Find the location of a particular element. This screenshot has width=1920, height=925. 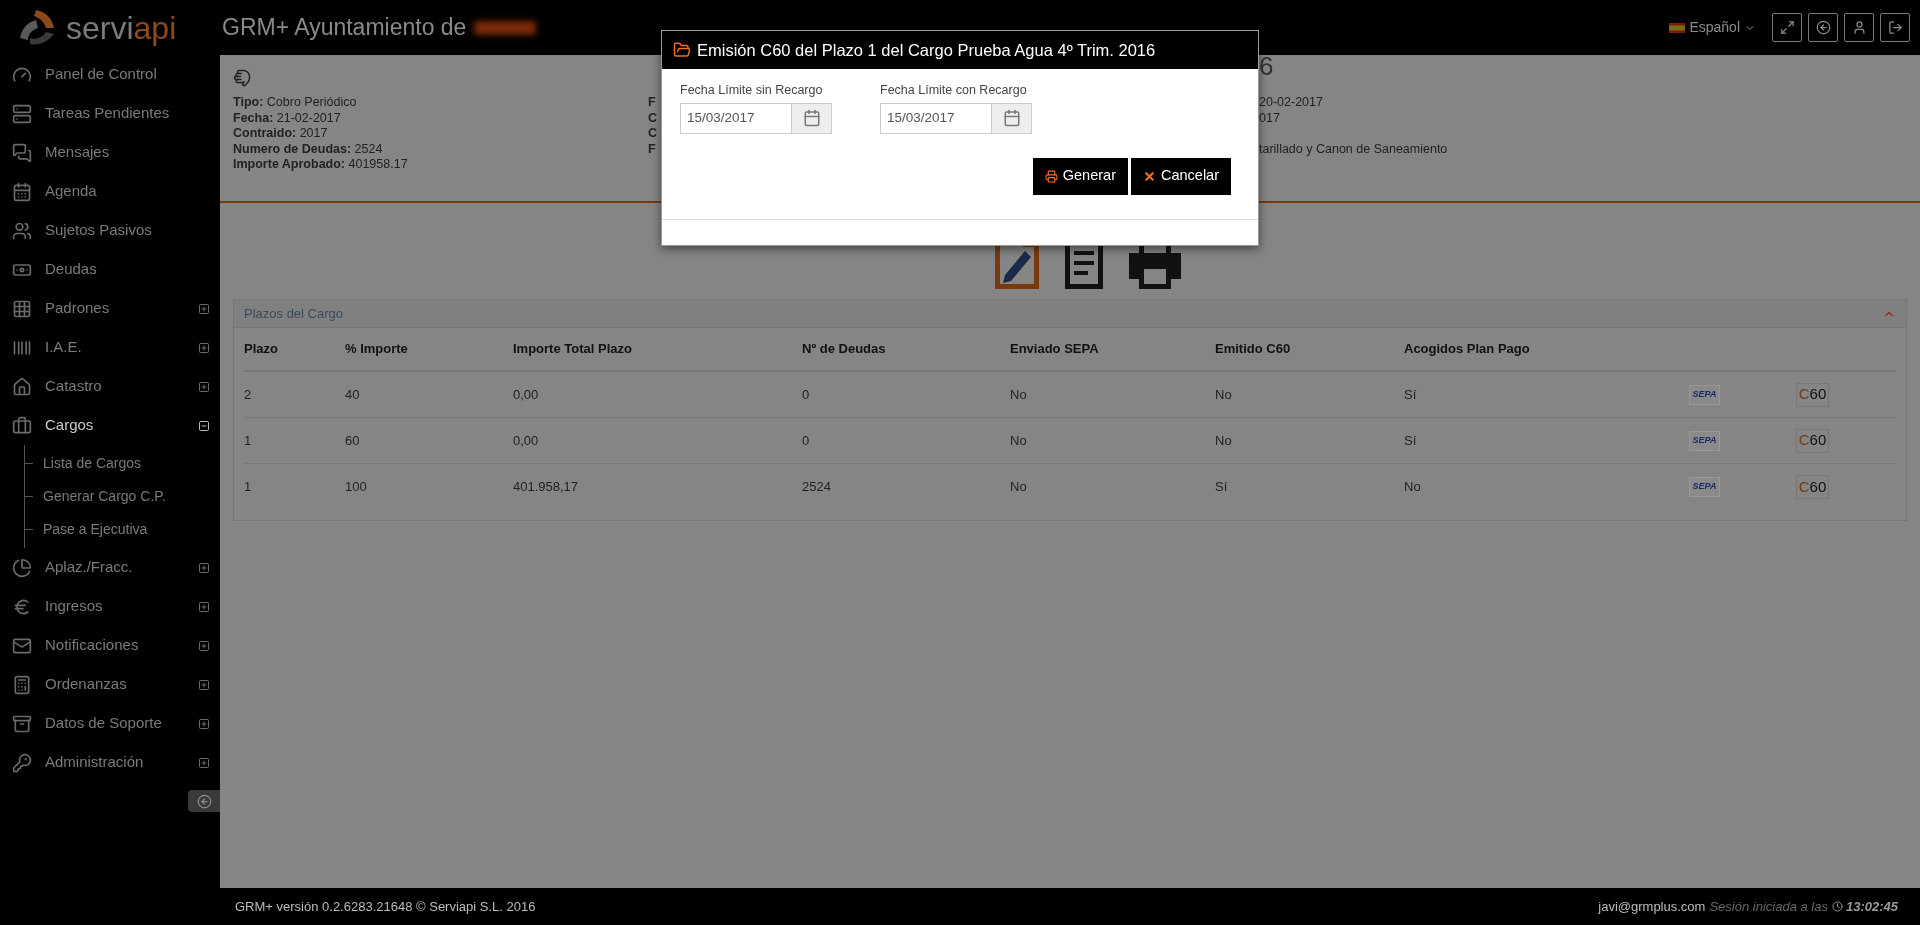

page-title: GRM+ Ayuntamiento de is located at coordinates (344, 28).